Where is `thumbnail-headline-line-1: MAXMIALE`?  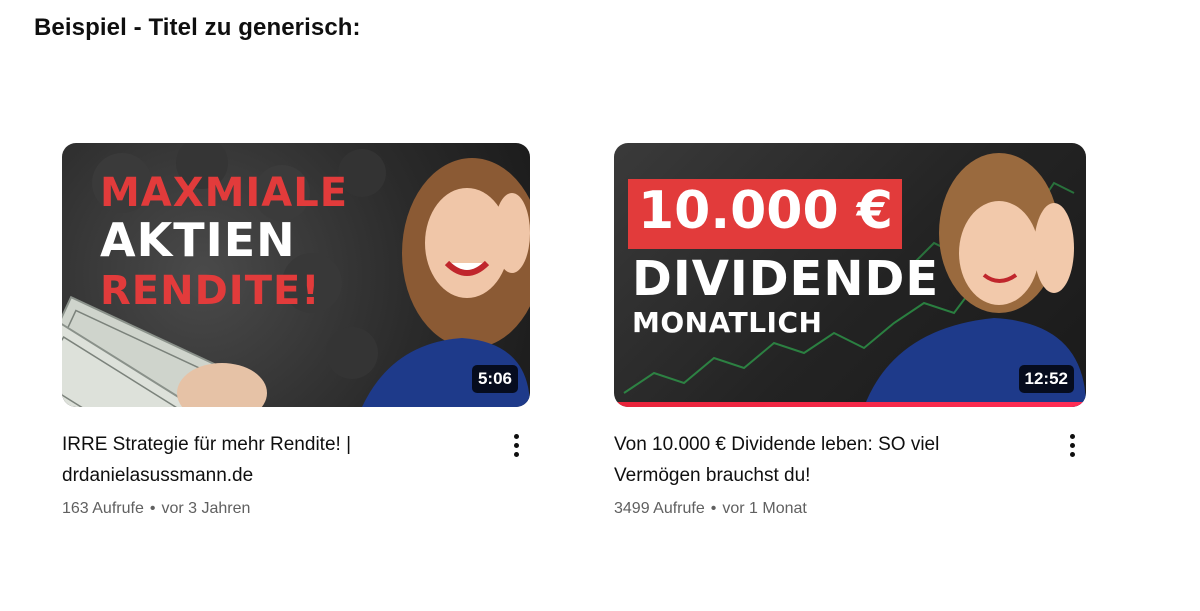 thumbnail-headline-line-1: MAXMIALE is located at coordinates (224, 193).